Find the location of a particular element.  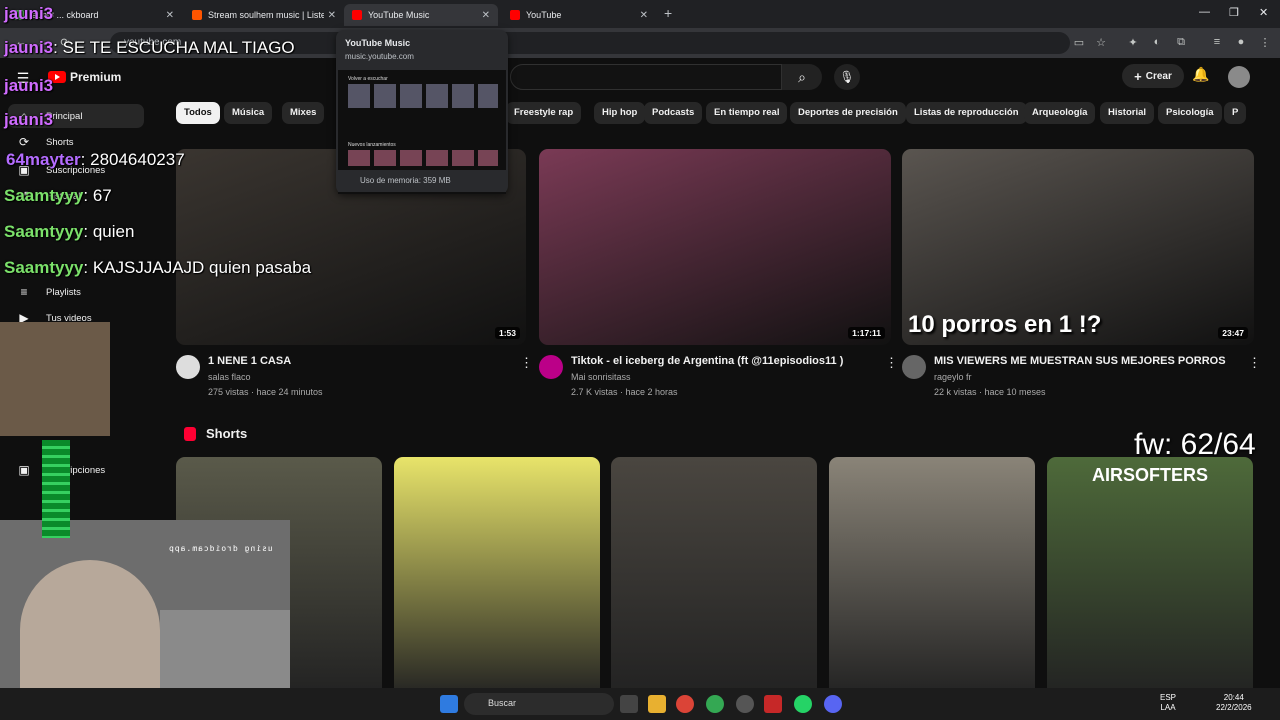

chat-message: jauni3: SE TE ESCUCHA MAL TIAGO is located at coordinates (149, 48).